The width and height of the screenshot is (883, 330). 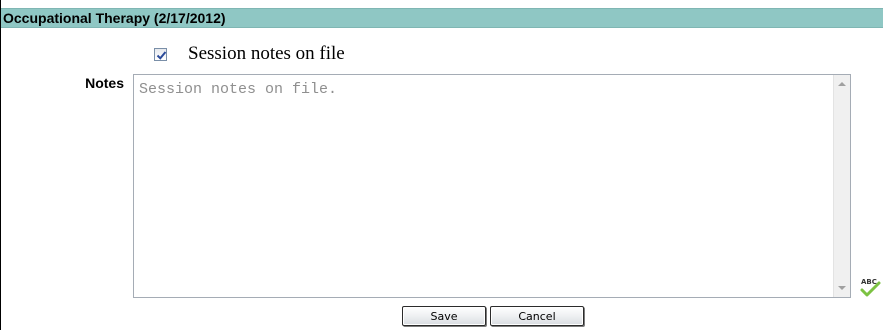 What do you see at coordinates (869, 282) in the screenshot?
I see `spellcheck-abc-text: ABC` at bounding box center [869, 282].